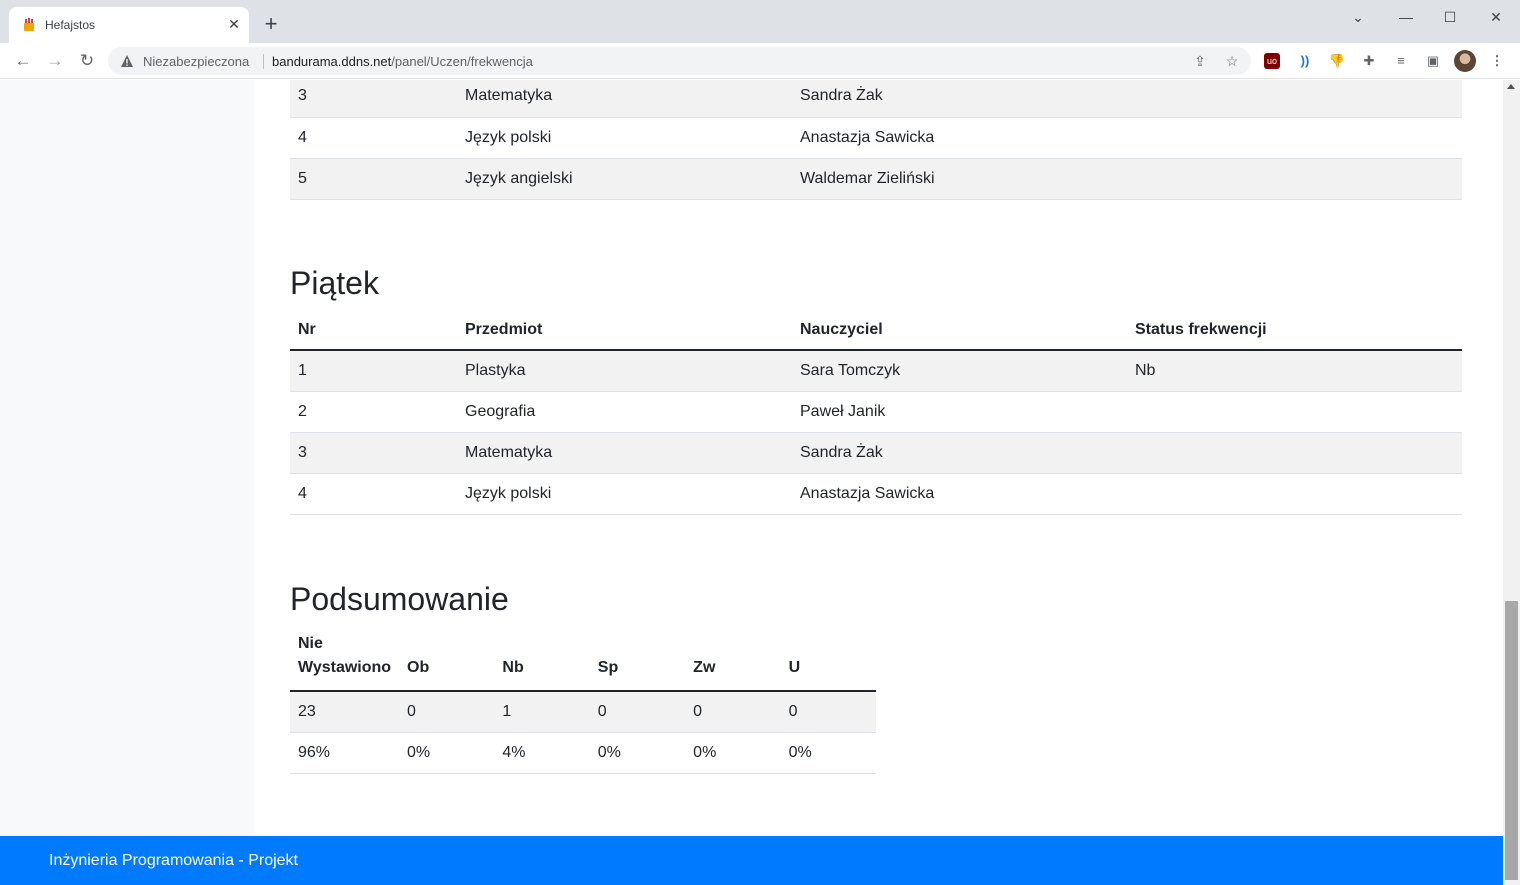 Image resolution: width=1520 pixels, height=885 pixels. What do you see at coordinates (841, 329) in the screenshot?
I see `column-header-teacher: Nauczyciel` at bounding box center [841, 329].